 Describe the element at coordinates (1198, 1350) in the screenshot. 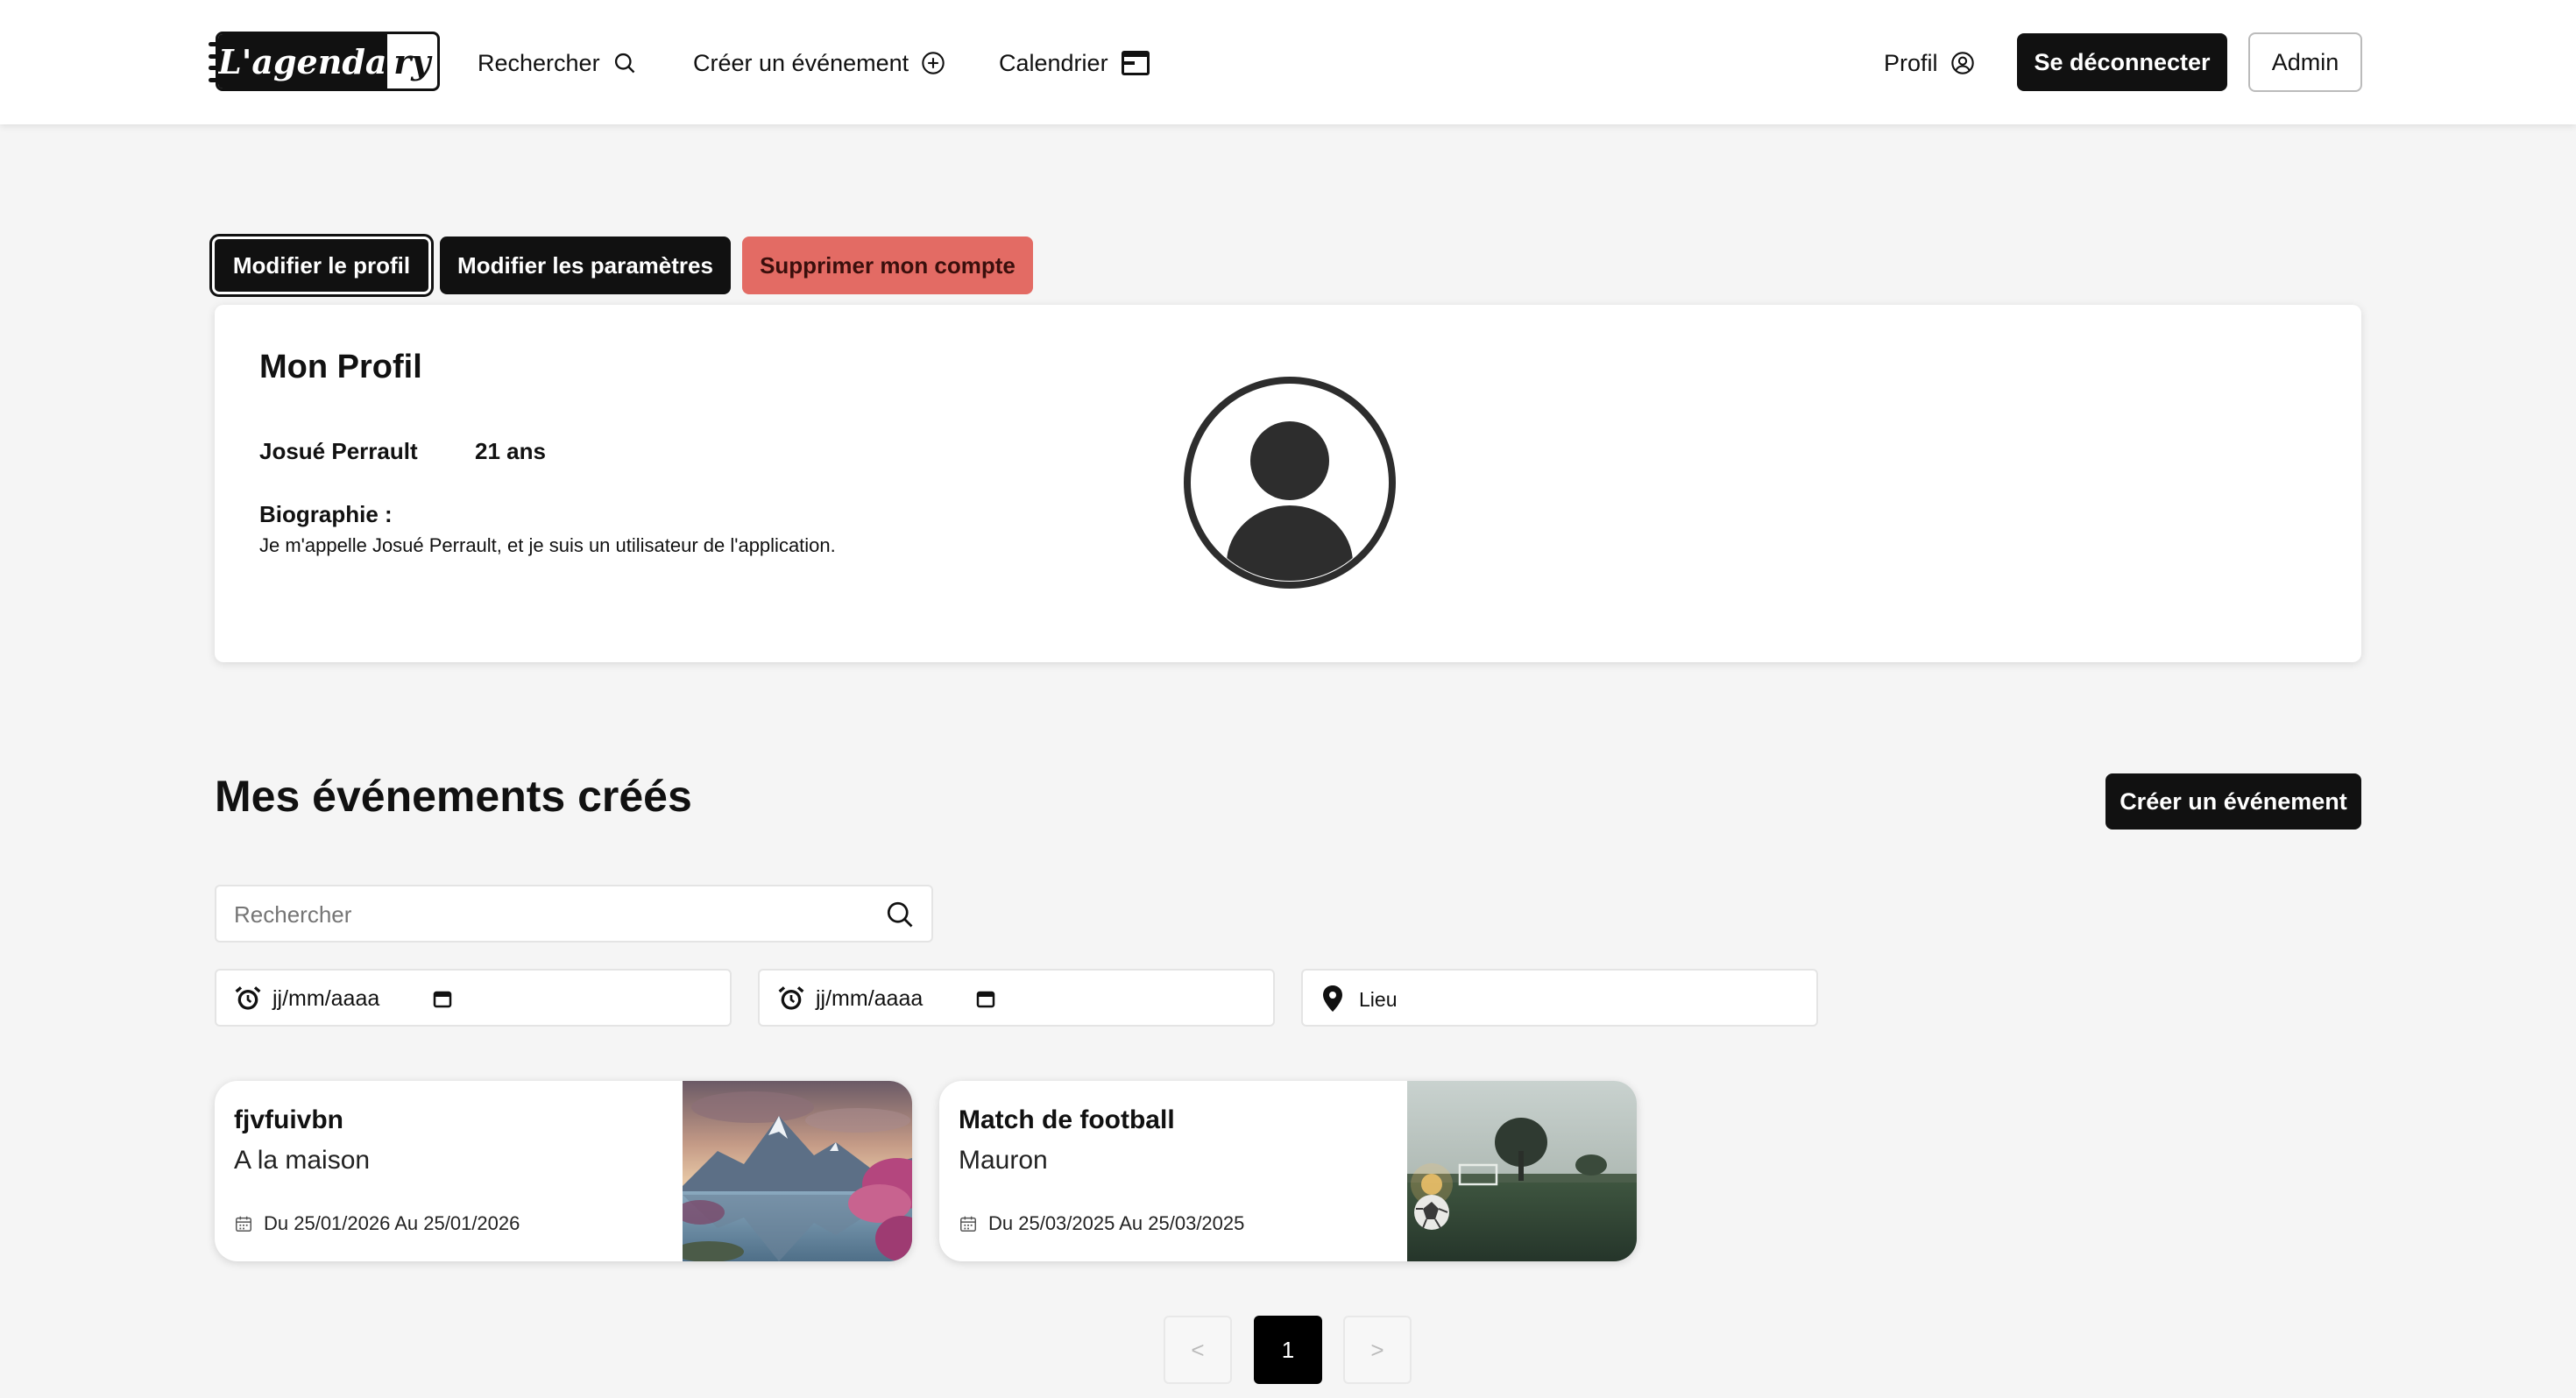

I see `pagination-prev-button: <` at that location.